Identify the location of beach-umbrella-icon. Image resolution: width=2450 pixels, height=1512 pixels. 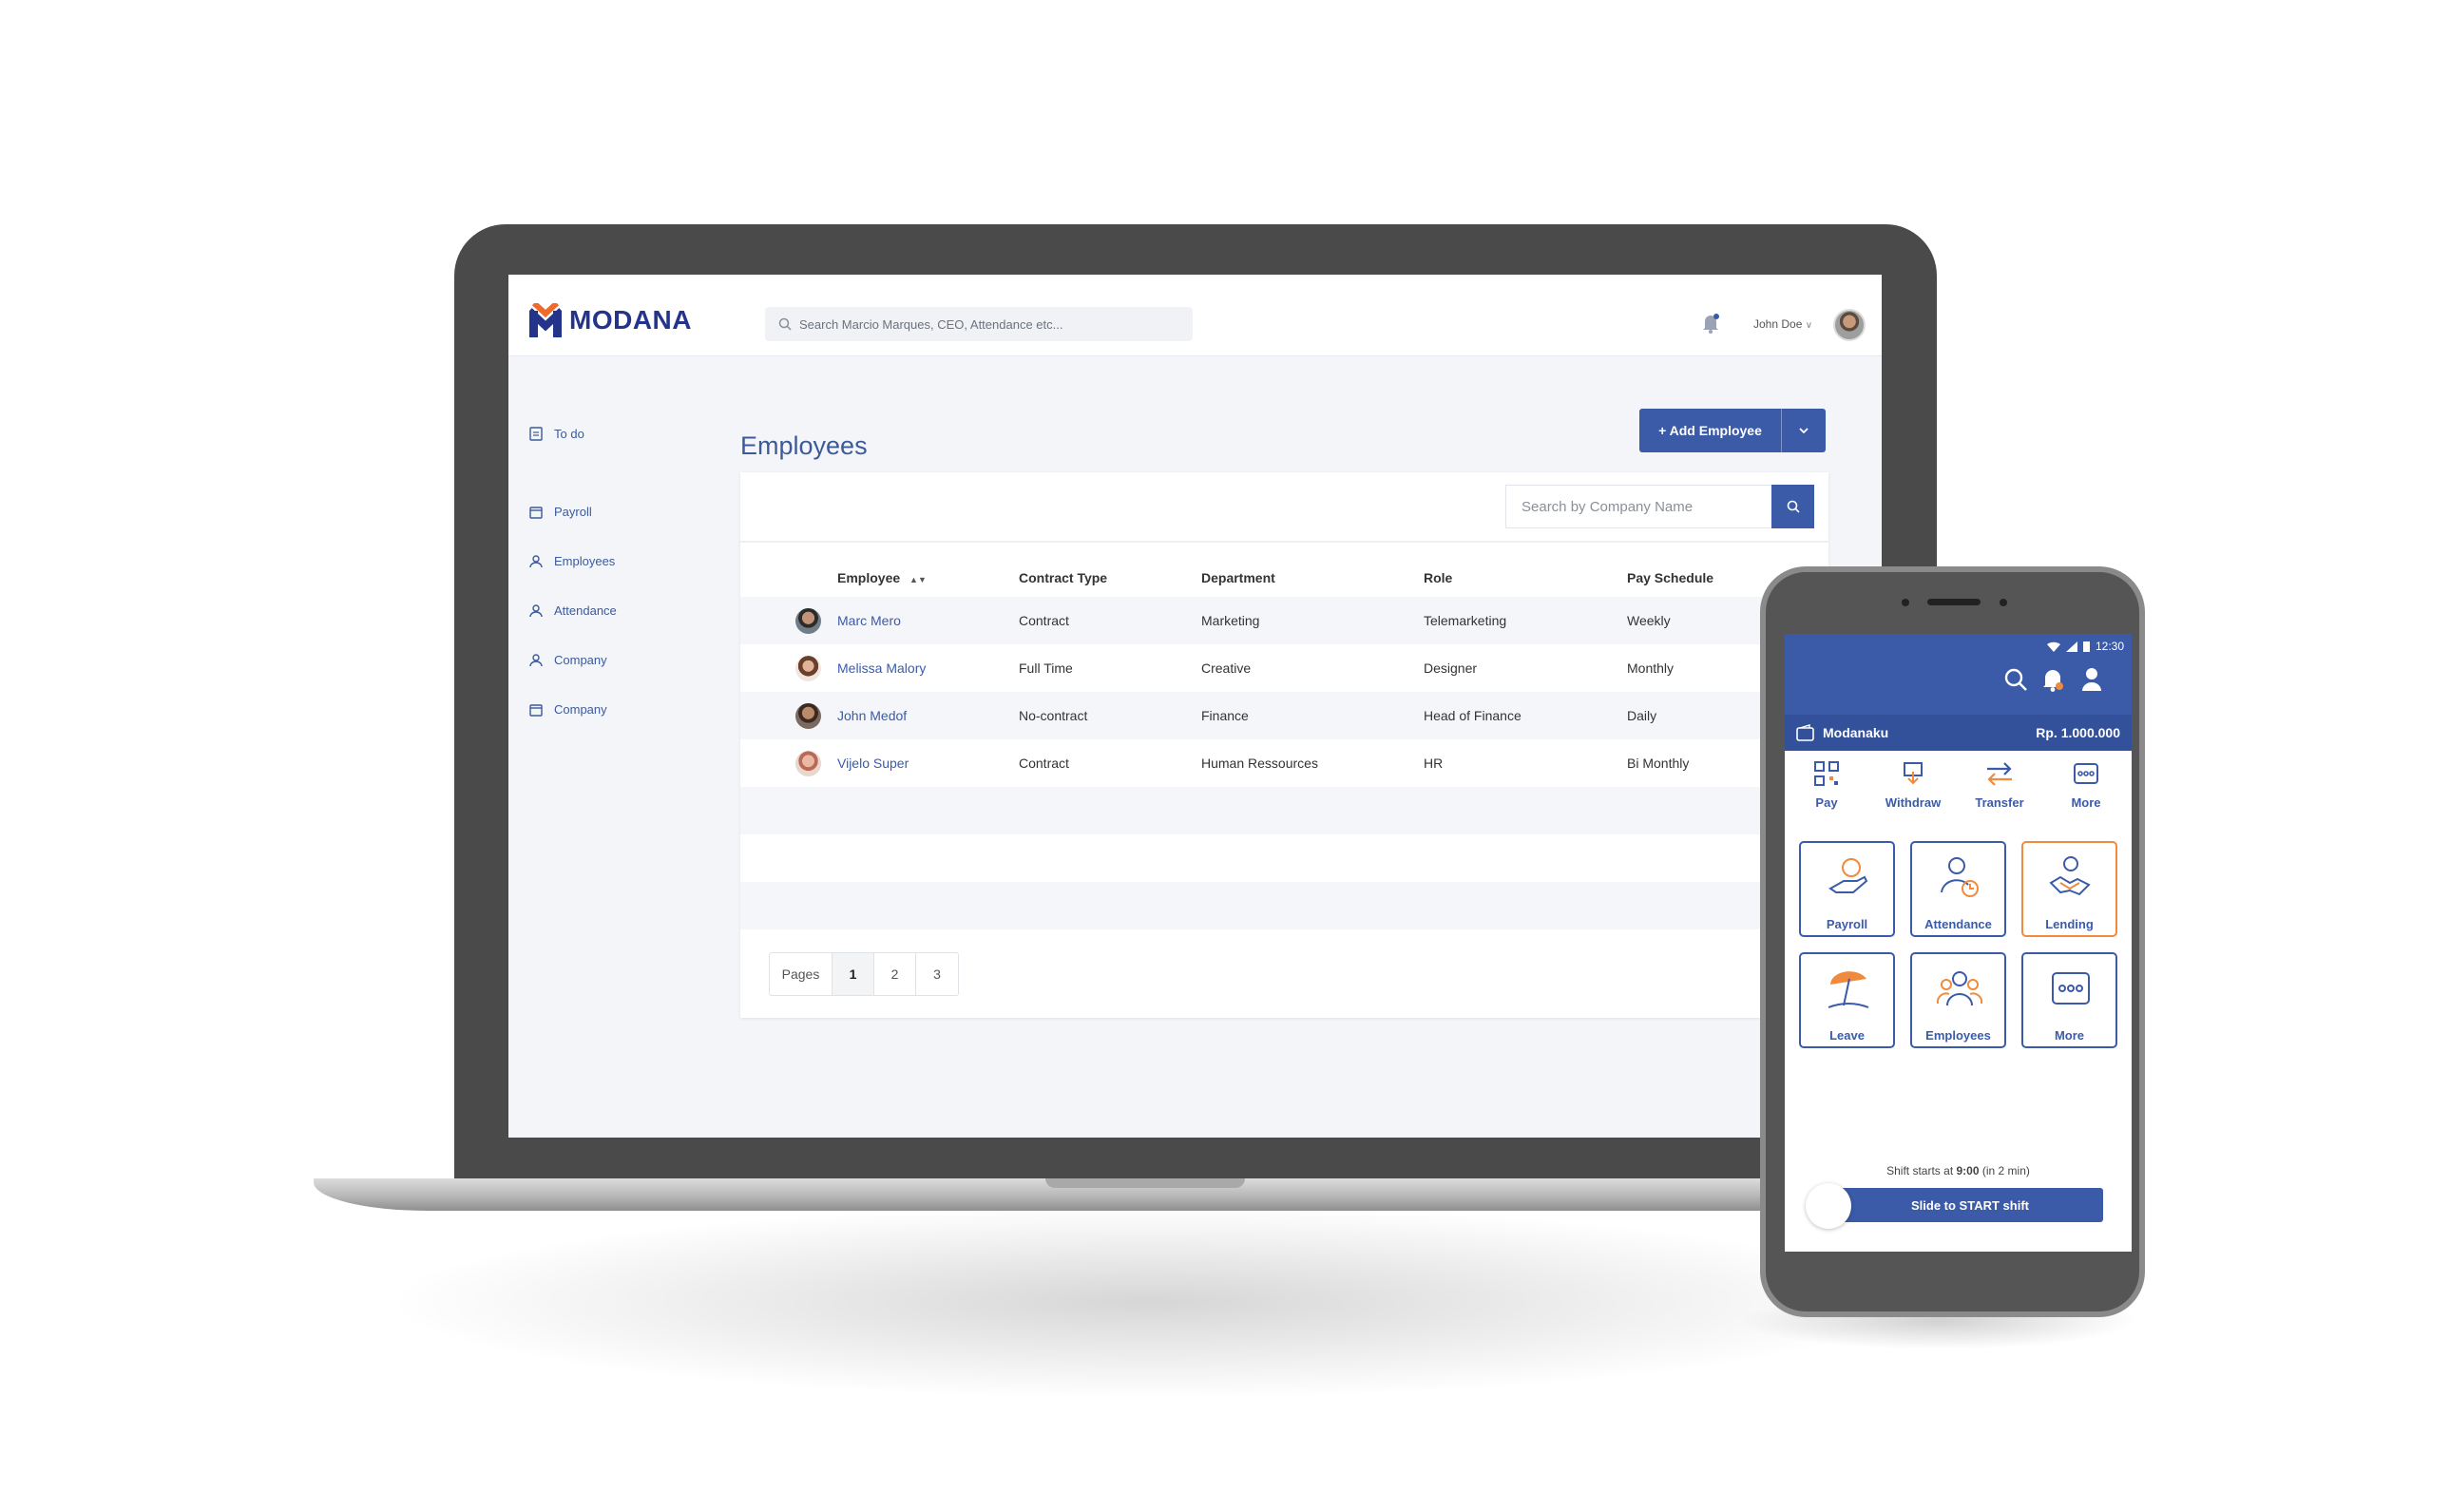
(1848, 989).